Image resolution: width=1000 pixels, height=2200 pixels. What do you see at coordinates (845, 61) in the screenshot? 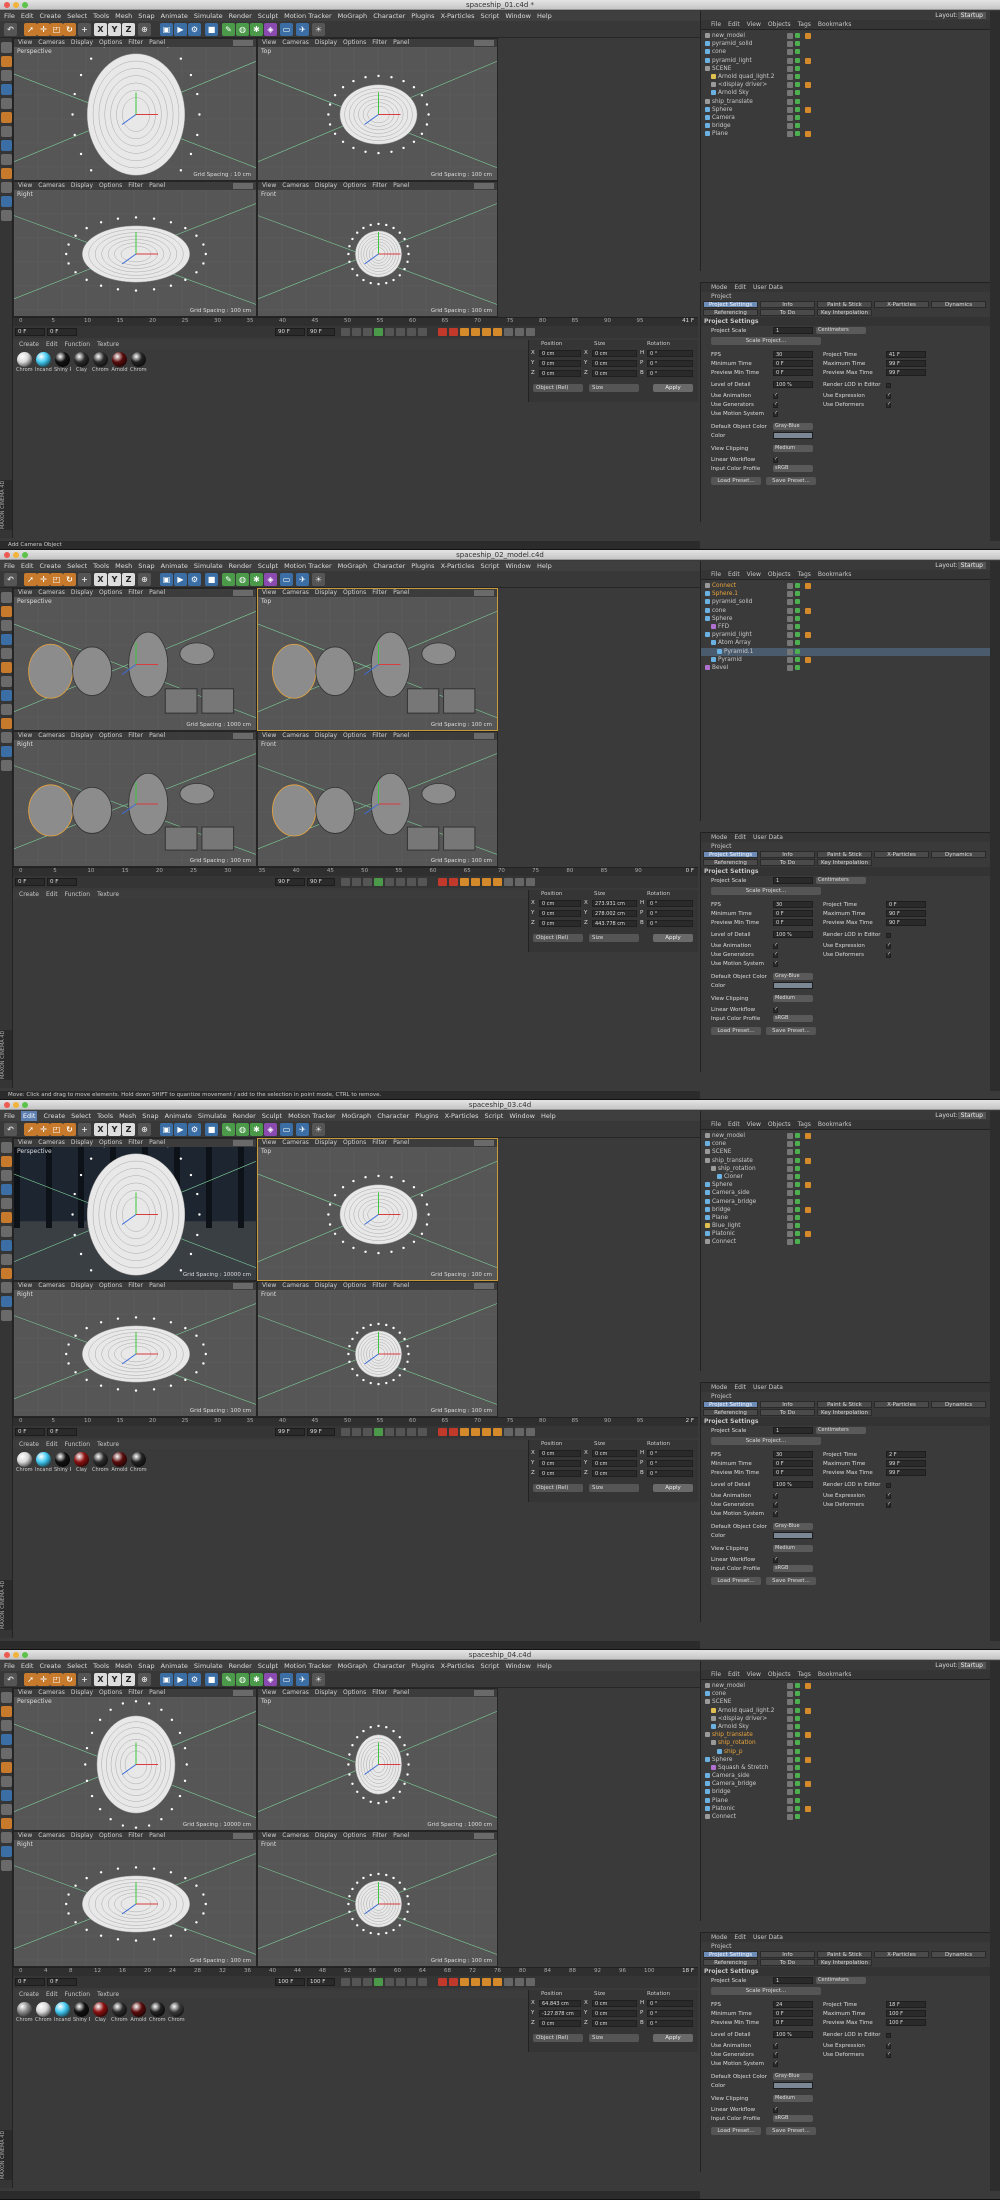
I see `object-row: pyramid_light` at bounding box center [845, 61].